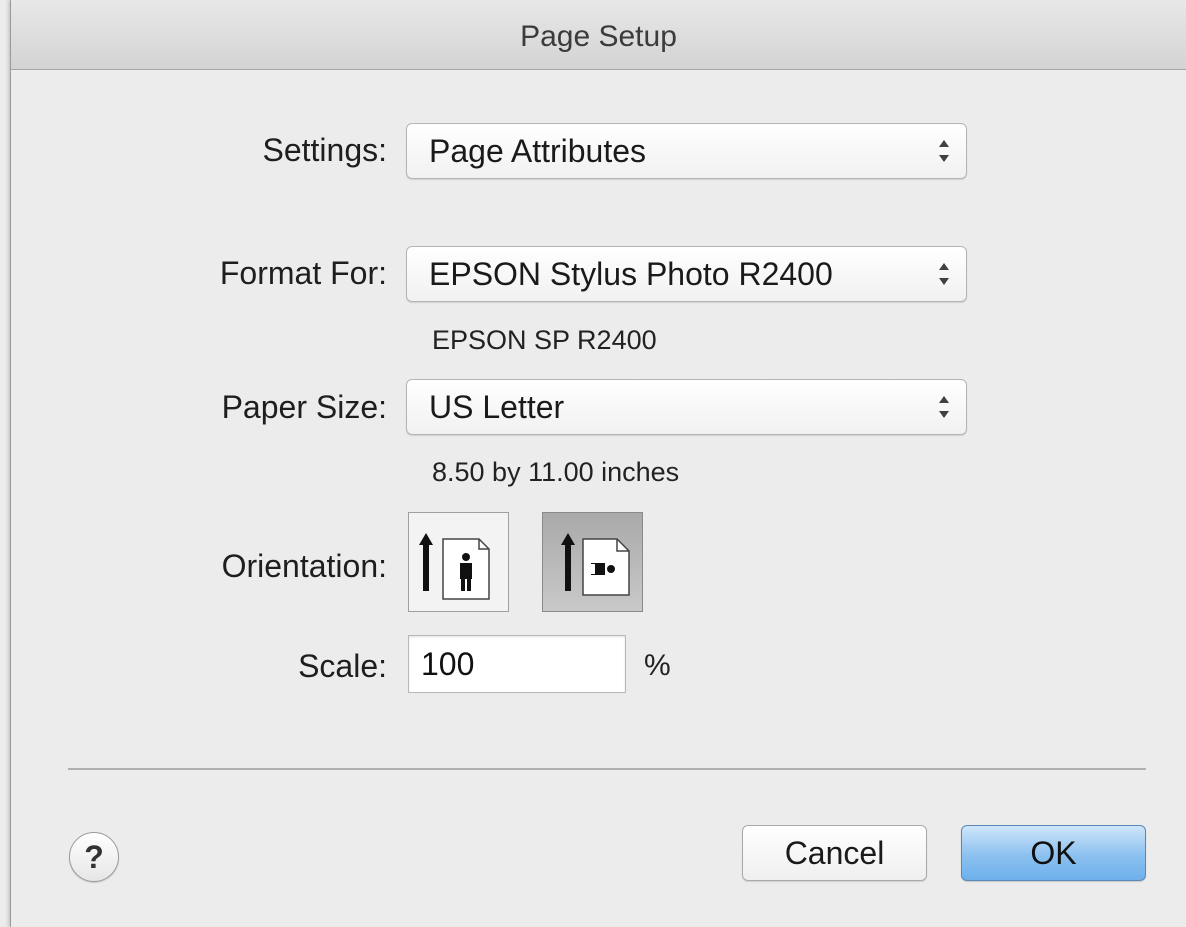 The height and width of the screenshot is (927, 1186). I want to click on paper-size-value: US Letter, so click(497, 407).